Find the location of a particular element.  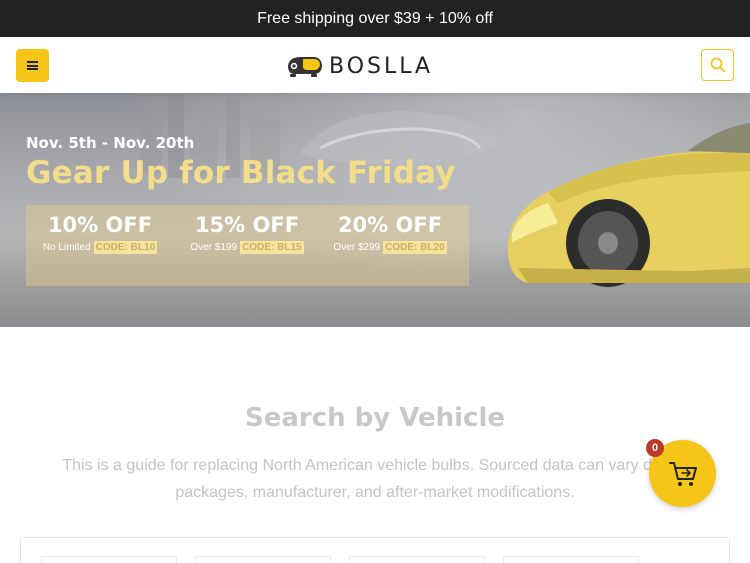

offer-percent: 20% OFF is located at coordinates (390, 225).